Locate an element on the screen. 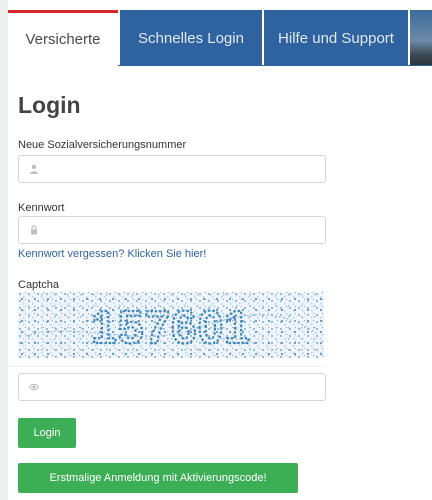  left-edge is located at coordinates (4, 250).